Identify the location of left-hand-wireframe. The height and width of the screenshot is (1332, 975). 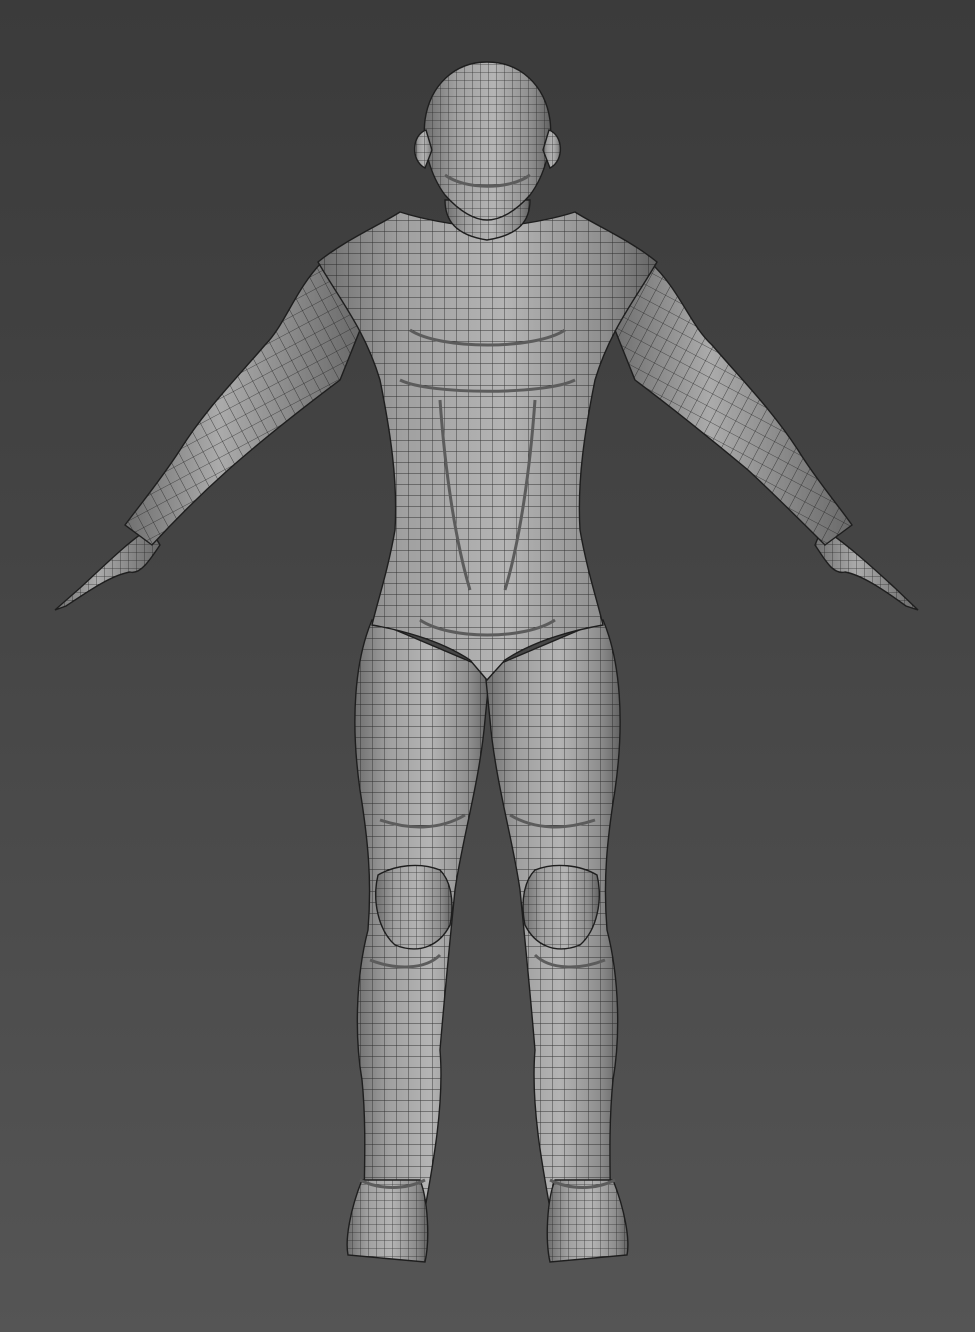
(107, 569).